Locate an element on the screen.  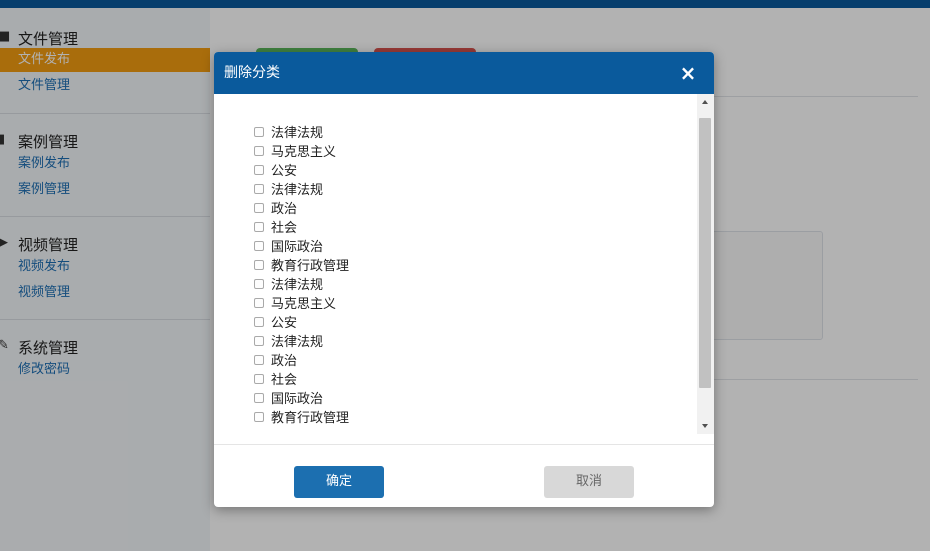
scroll-up-arrow-icon is located at coordinates (705, 102).